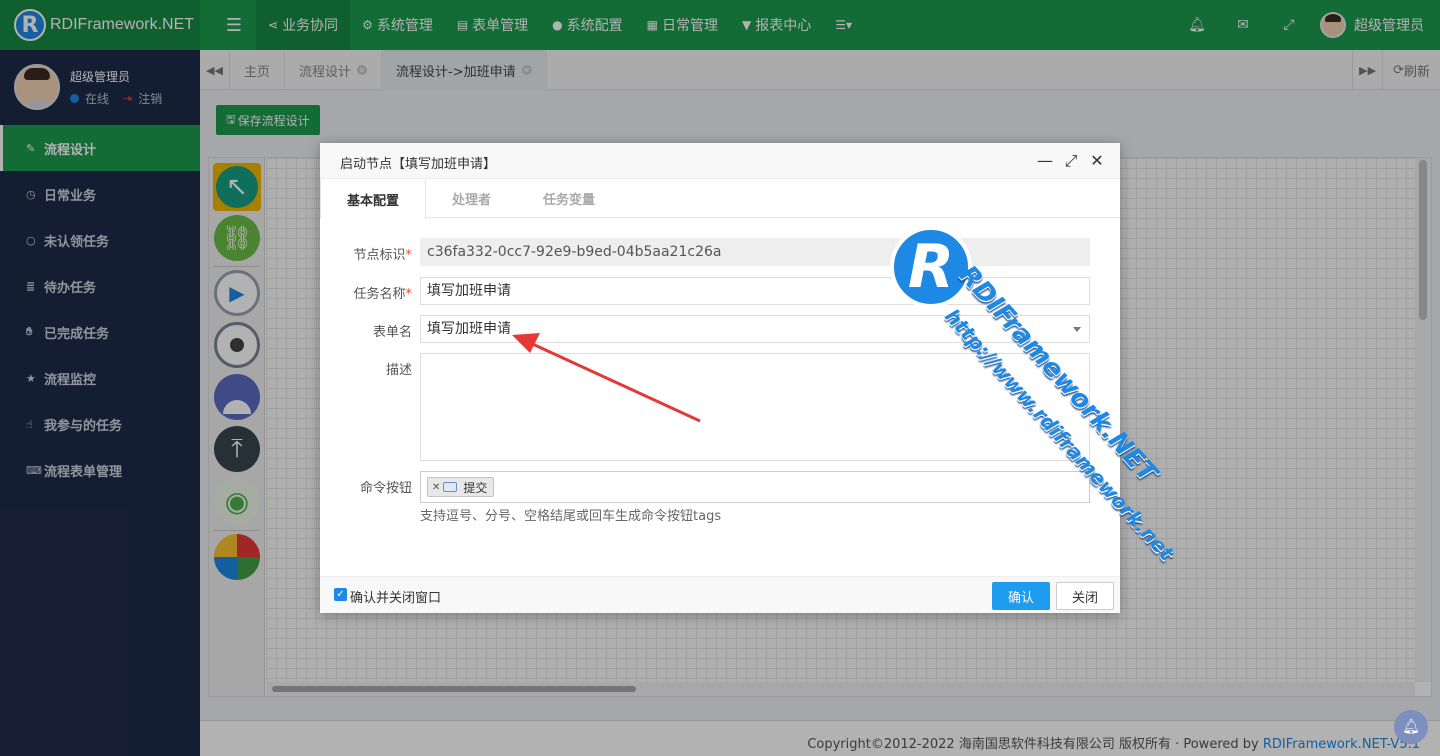  I want to click on dialog-footer: ✓ 确认并关闭窗口 确认 关闭, so click(720, 594).